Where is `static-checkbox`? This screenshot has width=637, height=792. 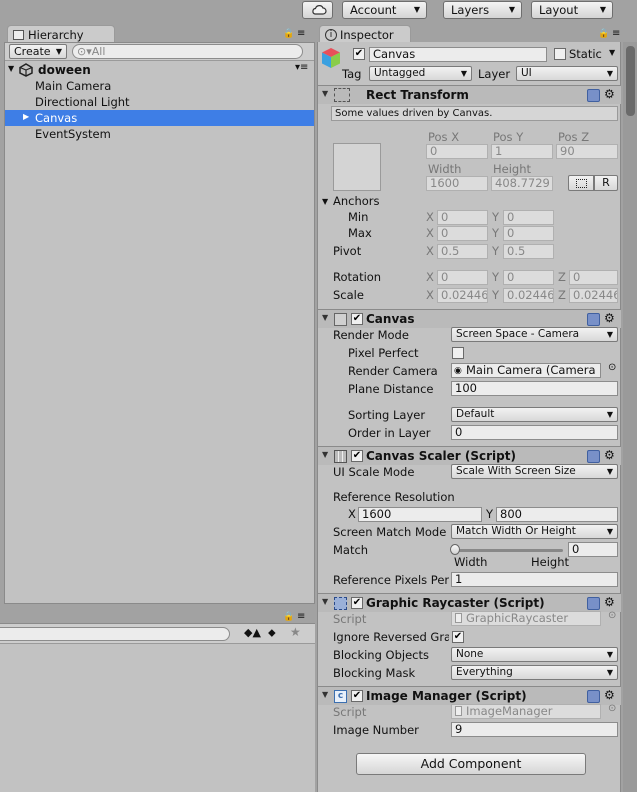
static-checkbox is located at coordinates (560, 54).